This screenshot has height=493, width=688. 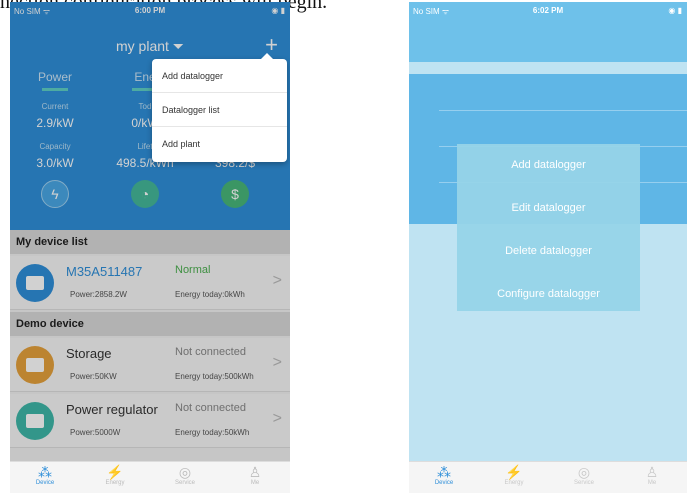 I want to click on current-label: Current, so click(x=55, y=106).